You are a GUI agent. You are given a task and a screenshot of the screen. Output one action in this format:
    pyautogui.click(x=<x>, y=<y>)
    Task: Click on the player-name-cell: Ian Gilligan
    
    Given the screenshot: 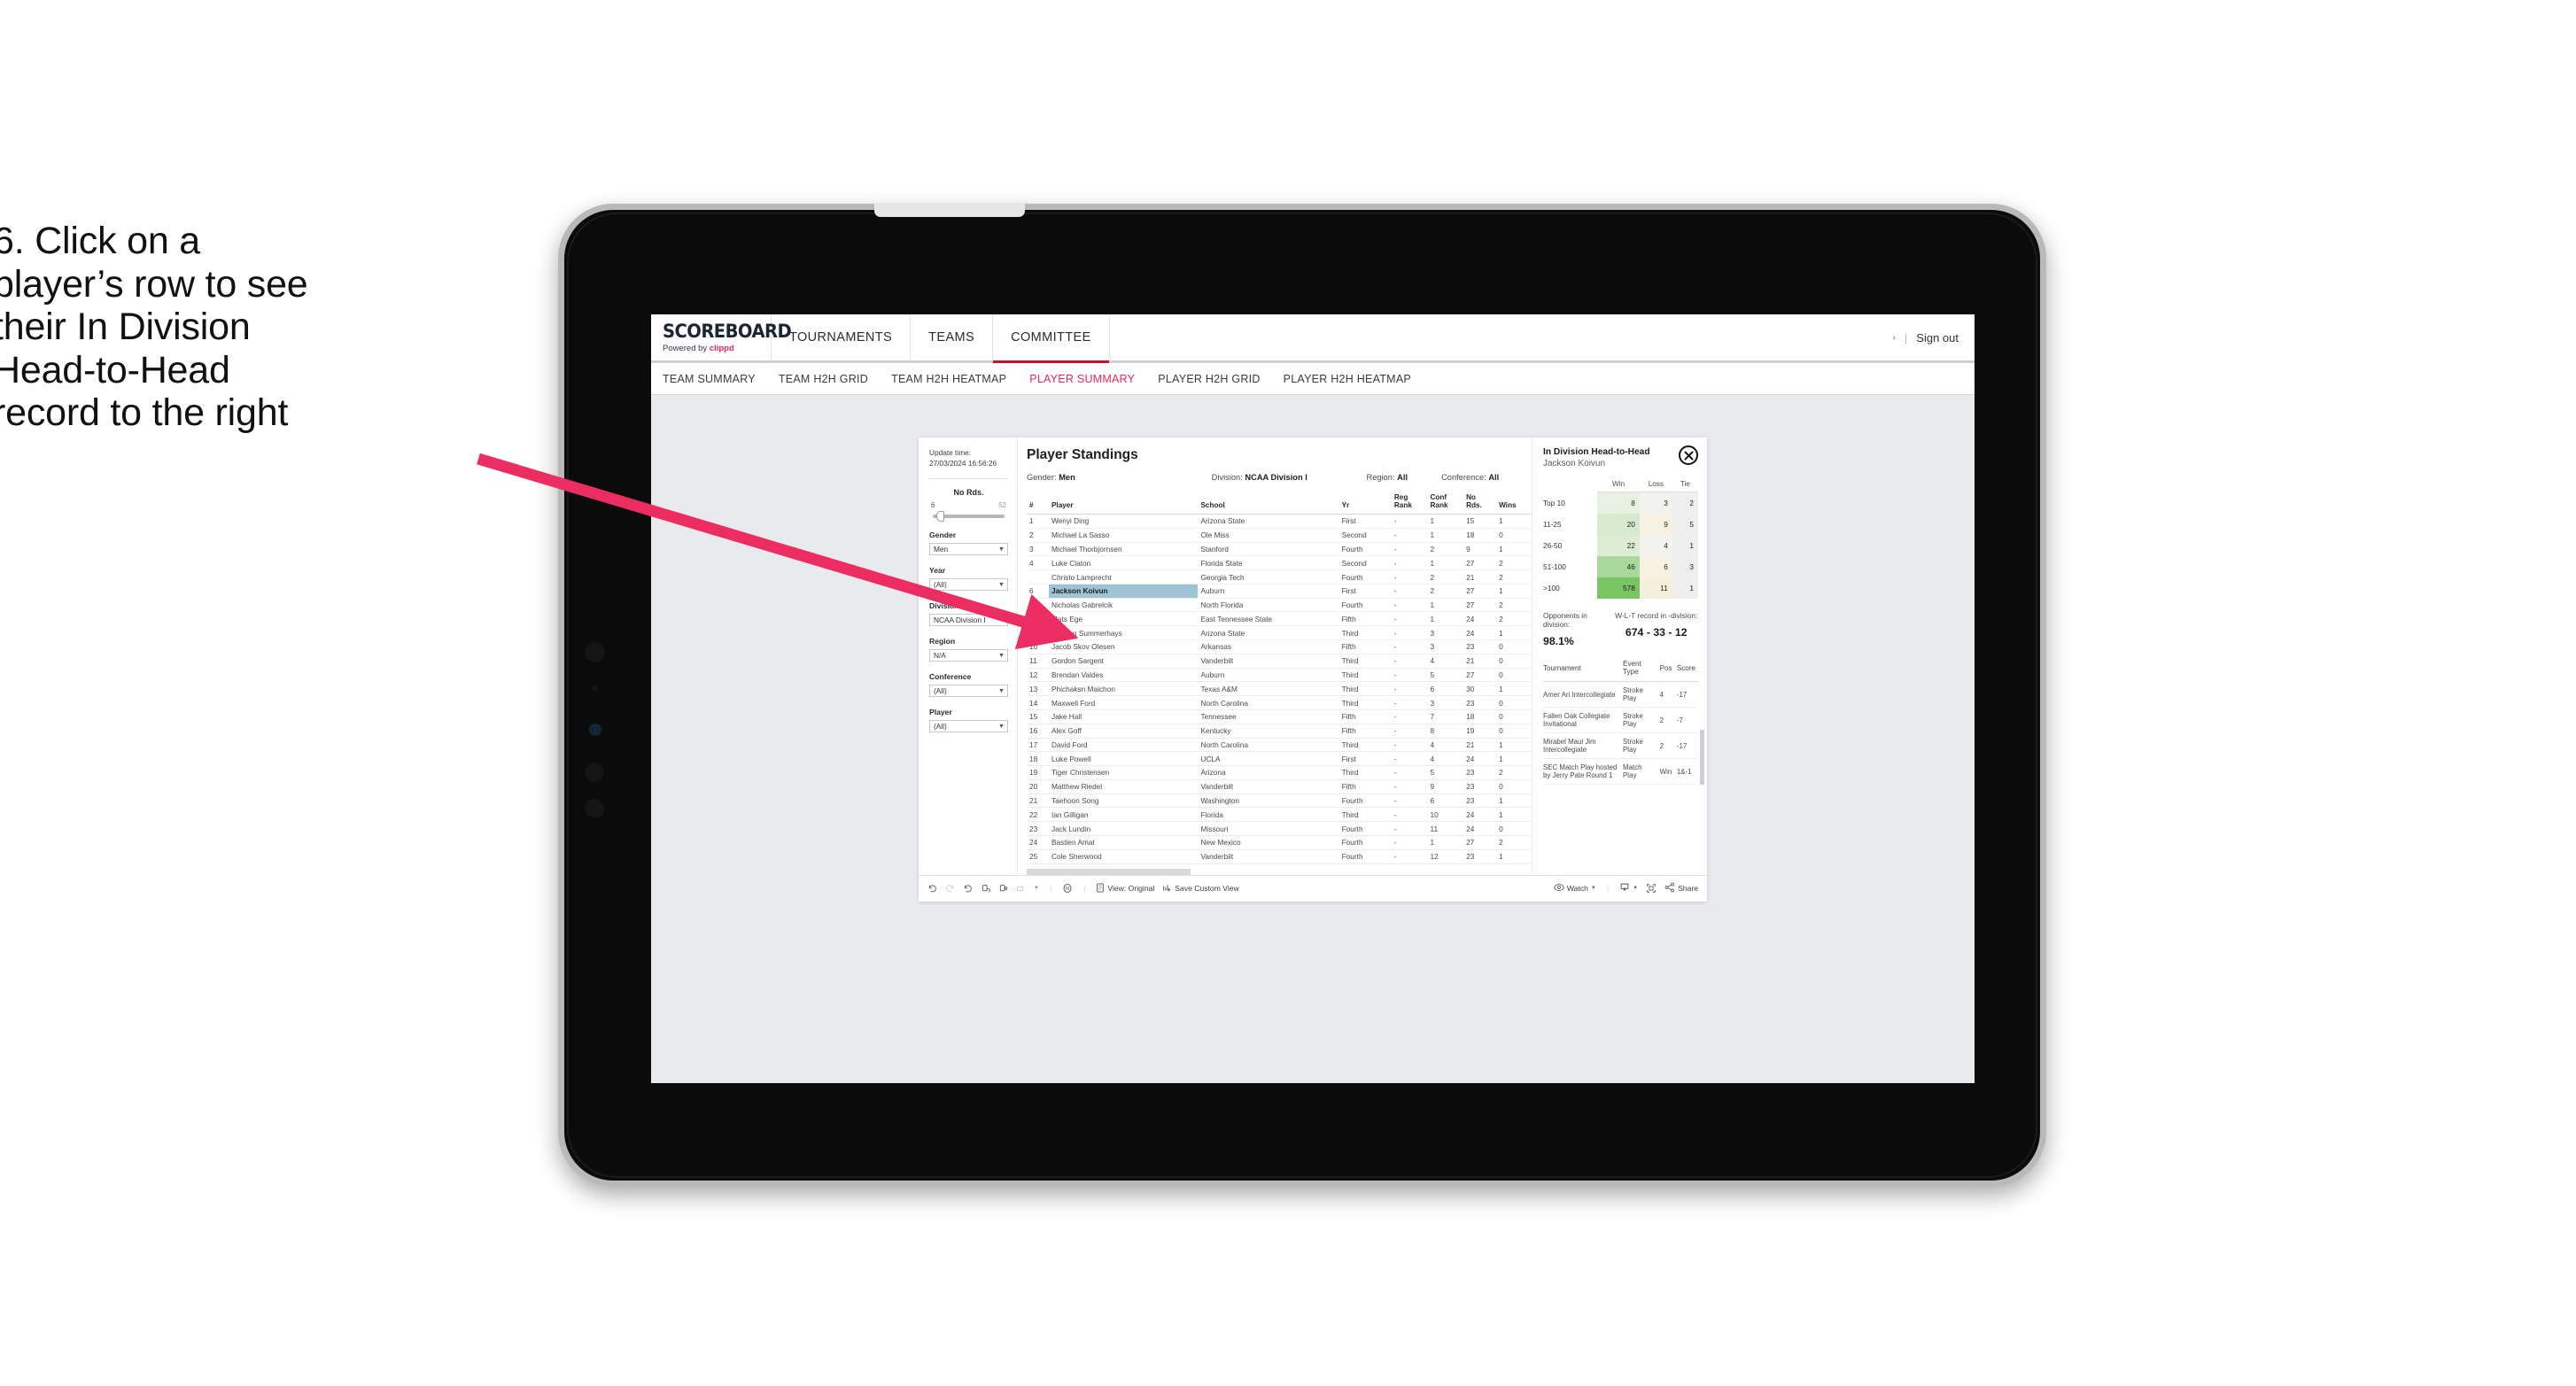 What is the action you would take?
    pyautogui.click(x=1123, y=815)
    